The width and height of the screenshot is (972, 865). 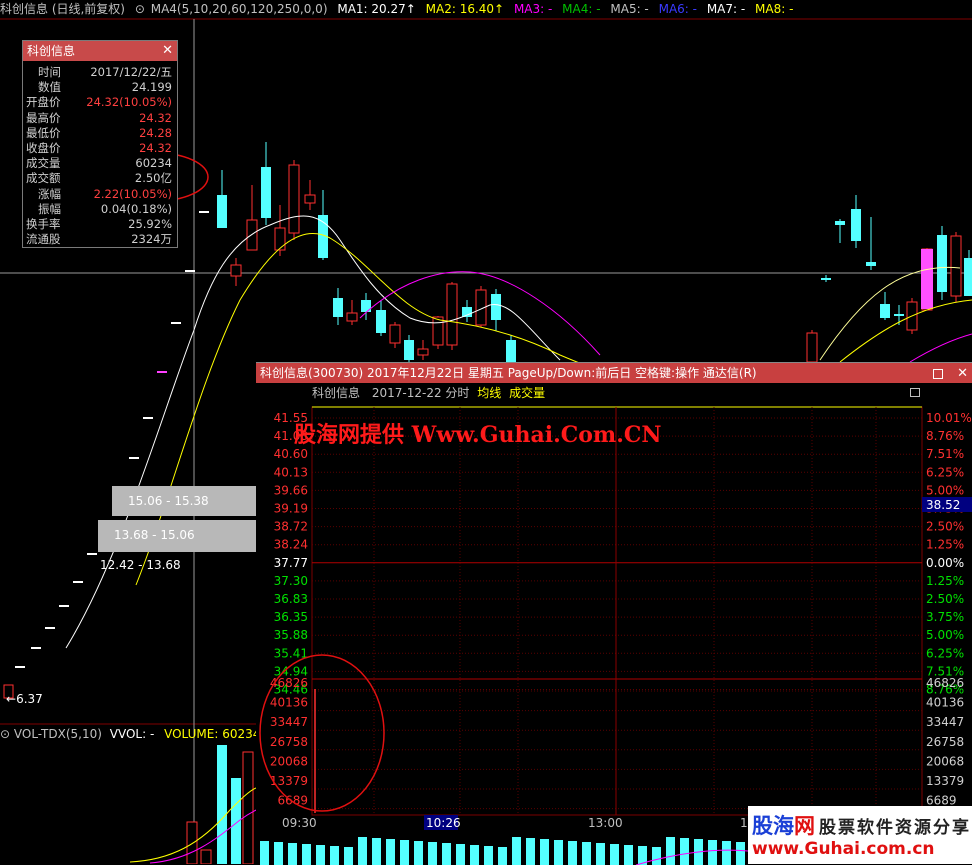 What do you see at coordinates (155, 132) in the screenshot?
I see `info-row-value: 24.28` at bounding box center [155, 132].